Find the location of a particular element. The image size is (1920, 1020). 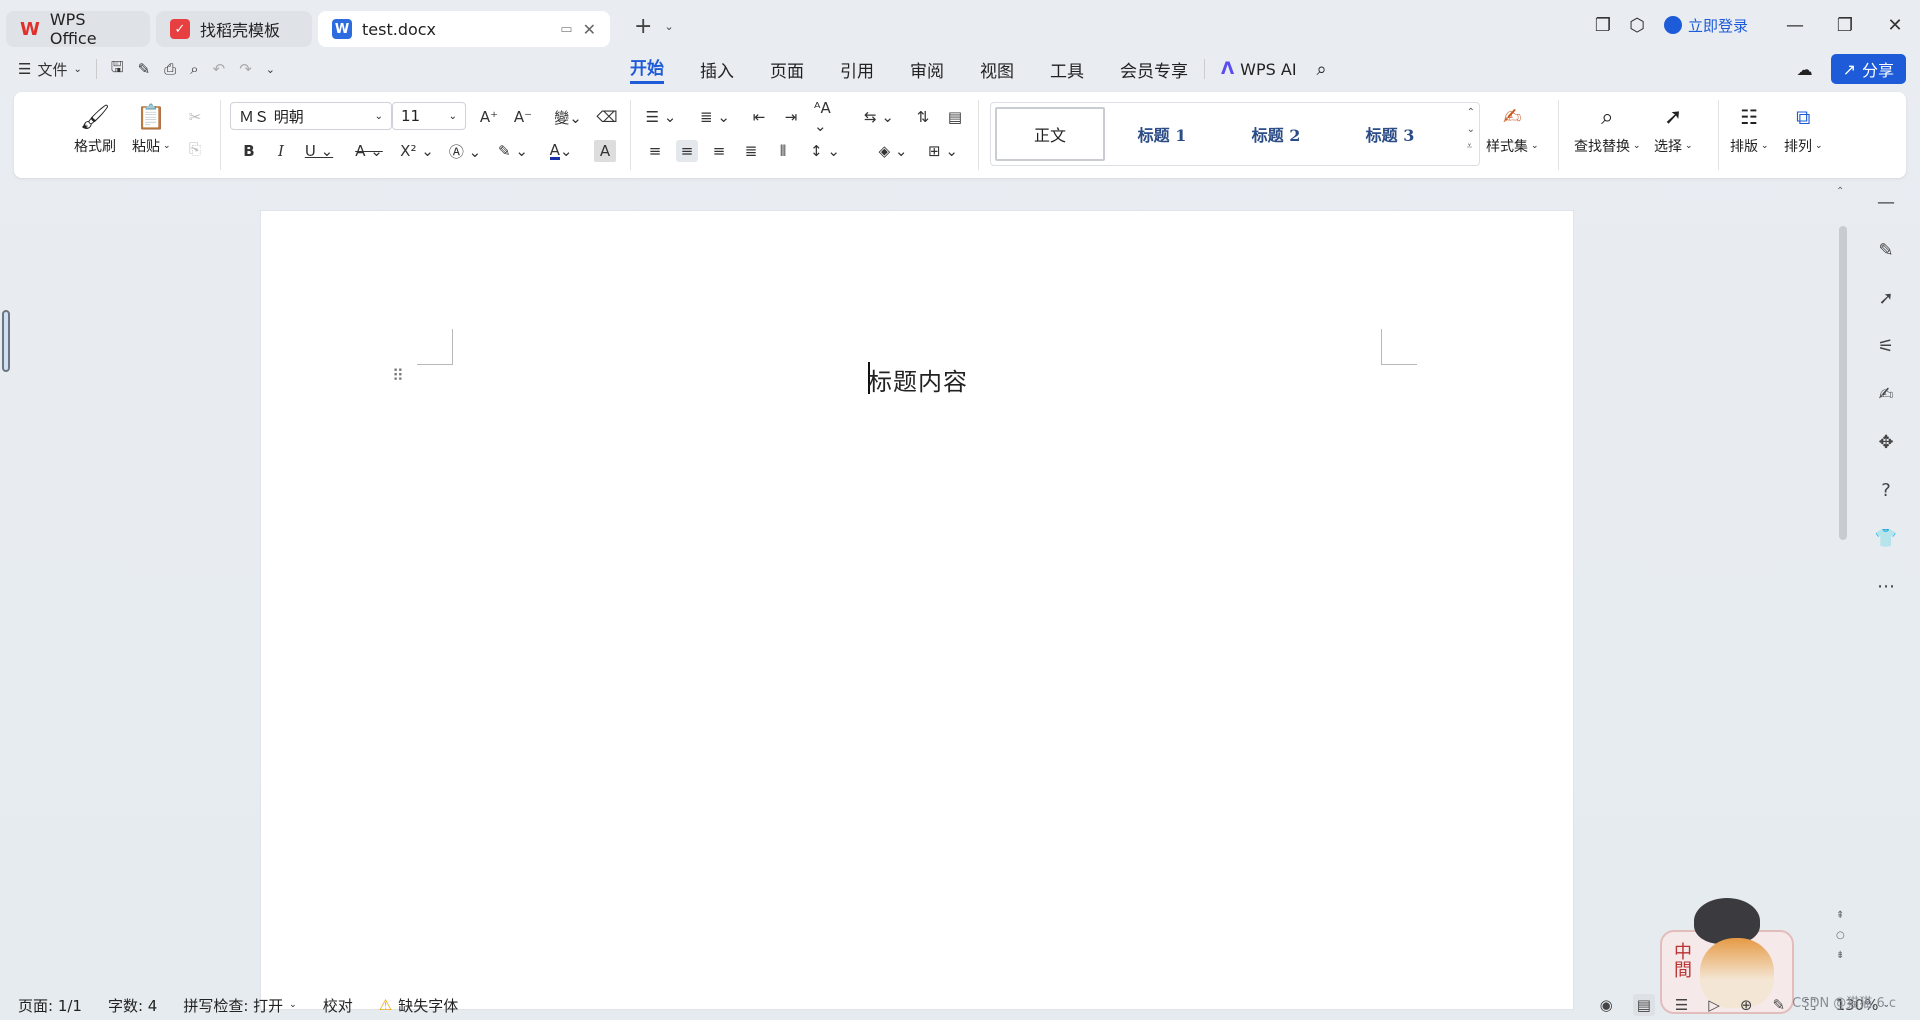

select-pointer-icon: ➚ is located at coordinates (1886, 298).